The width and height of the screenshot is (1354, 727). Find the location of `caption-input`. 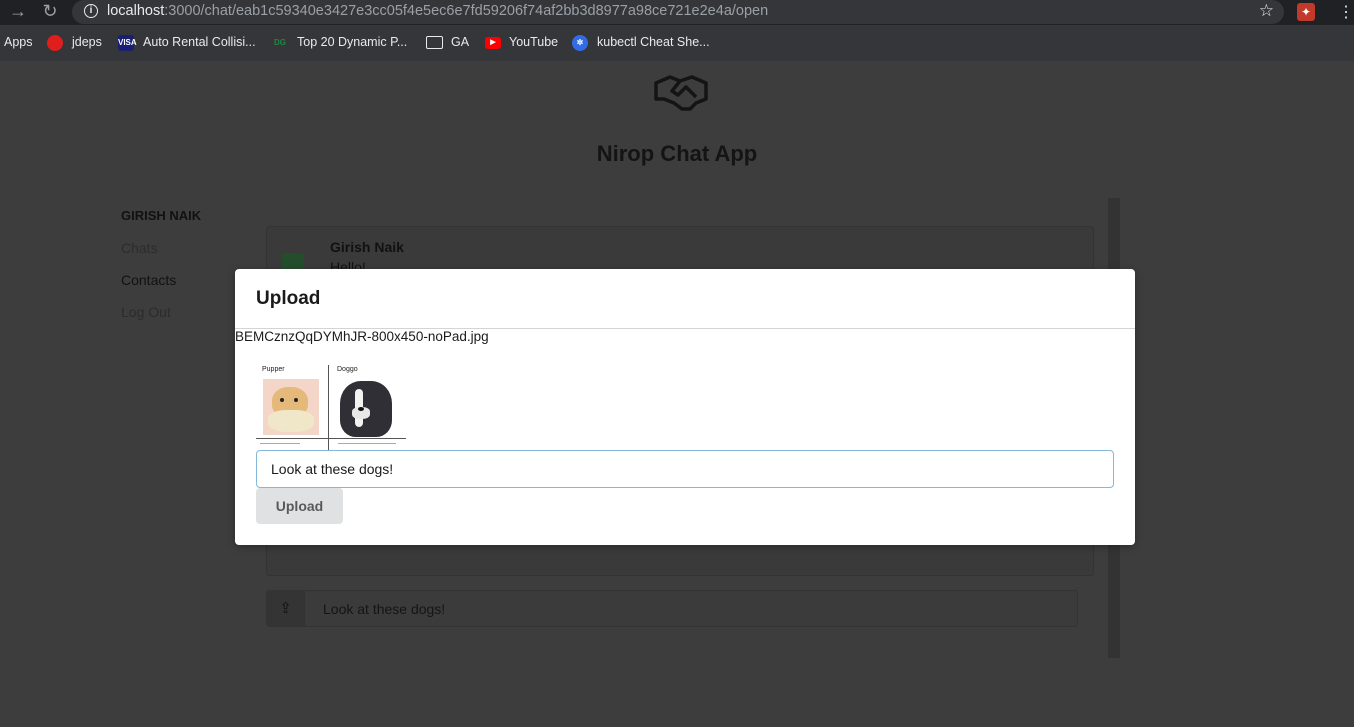

caption-input is located at coordinates (685, 469).